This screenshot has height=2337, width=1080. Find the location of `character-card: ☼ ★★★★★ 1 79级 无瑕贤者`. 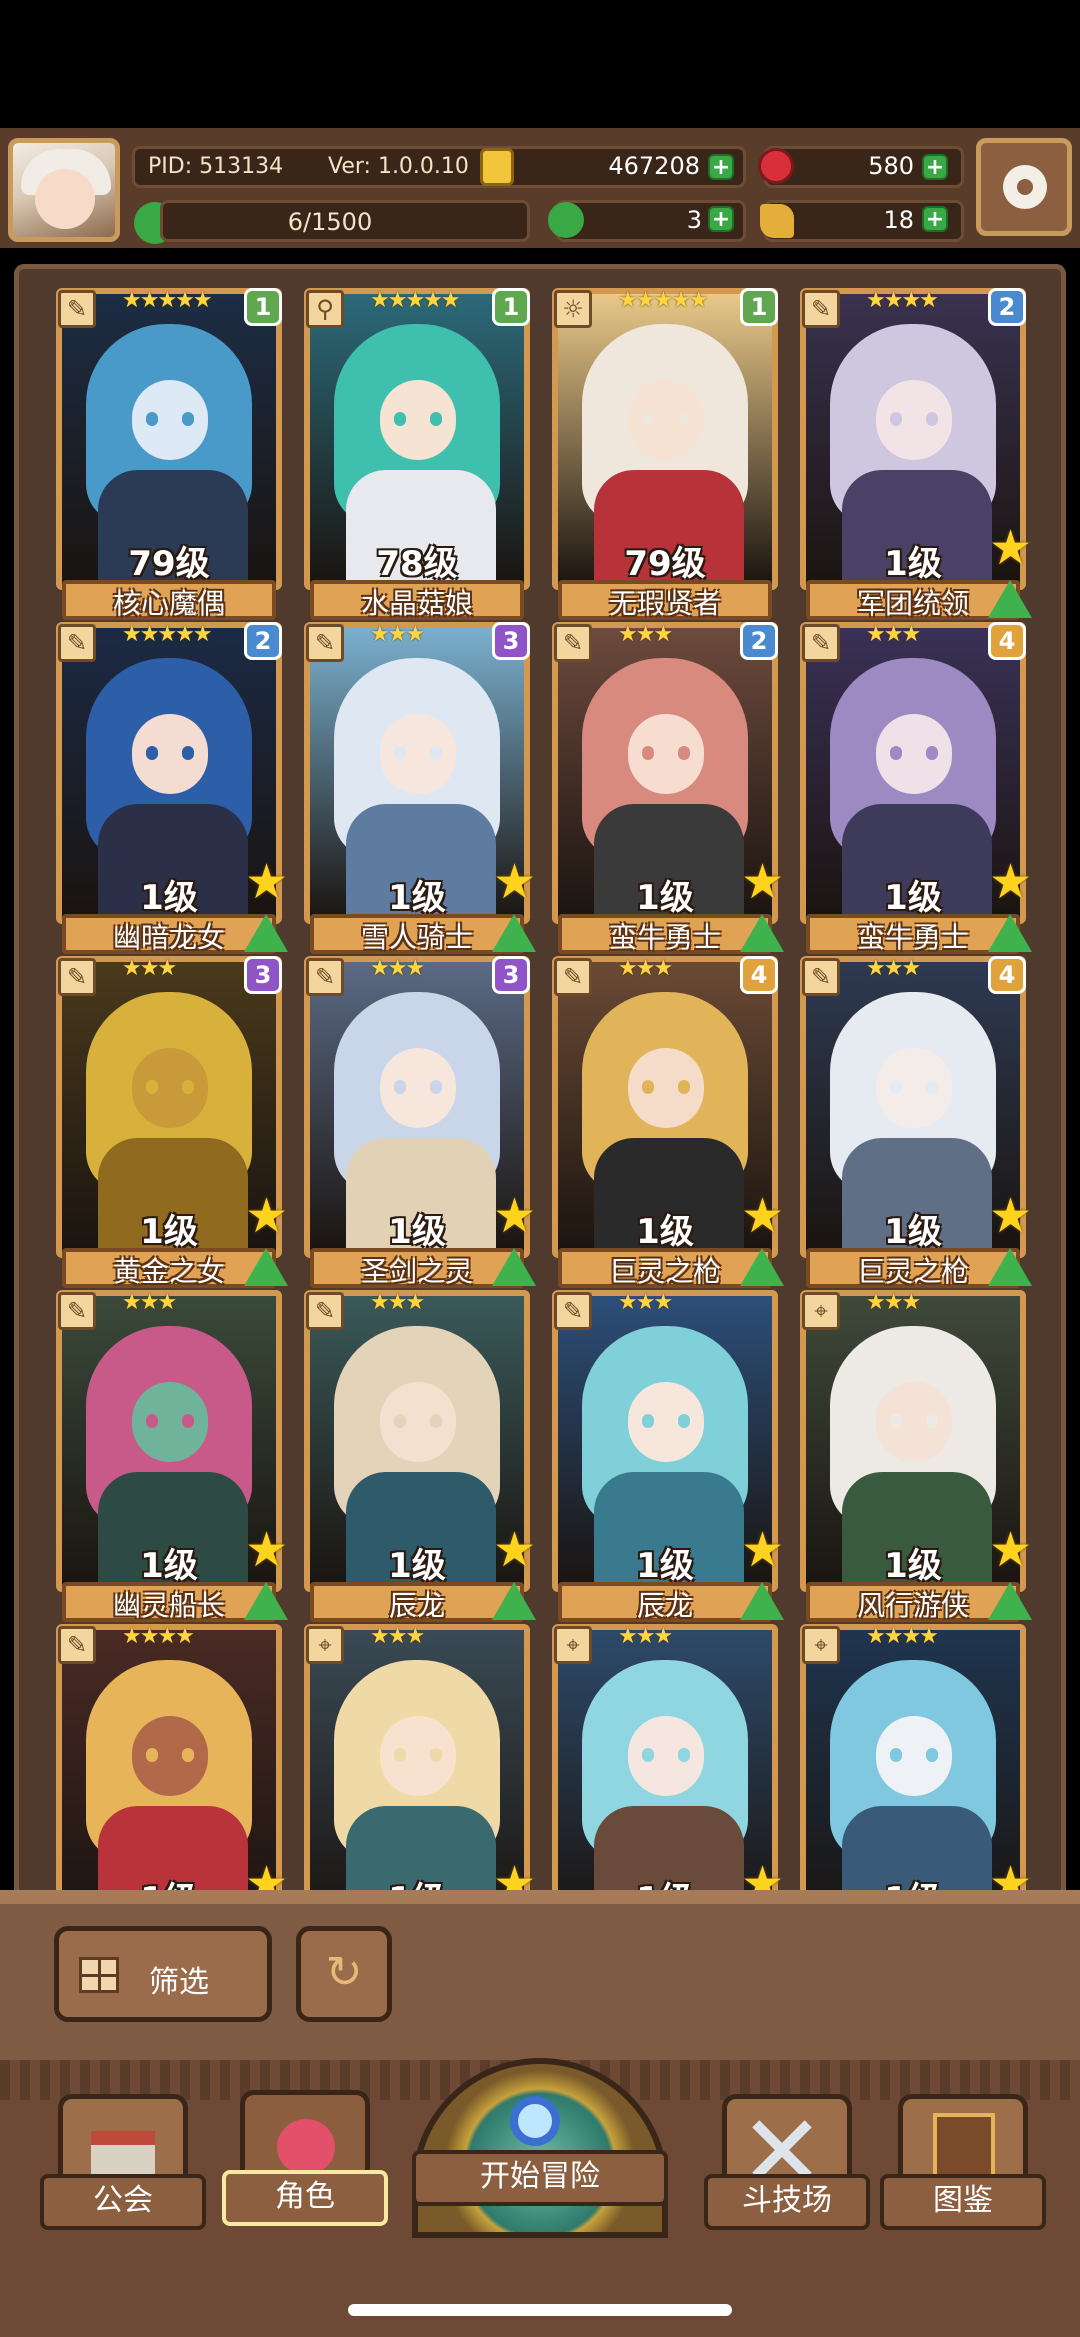

character-card: ☼ ★★★★★ 1 79级 无瑕贤者 is located at coordinates (665, 456).